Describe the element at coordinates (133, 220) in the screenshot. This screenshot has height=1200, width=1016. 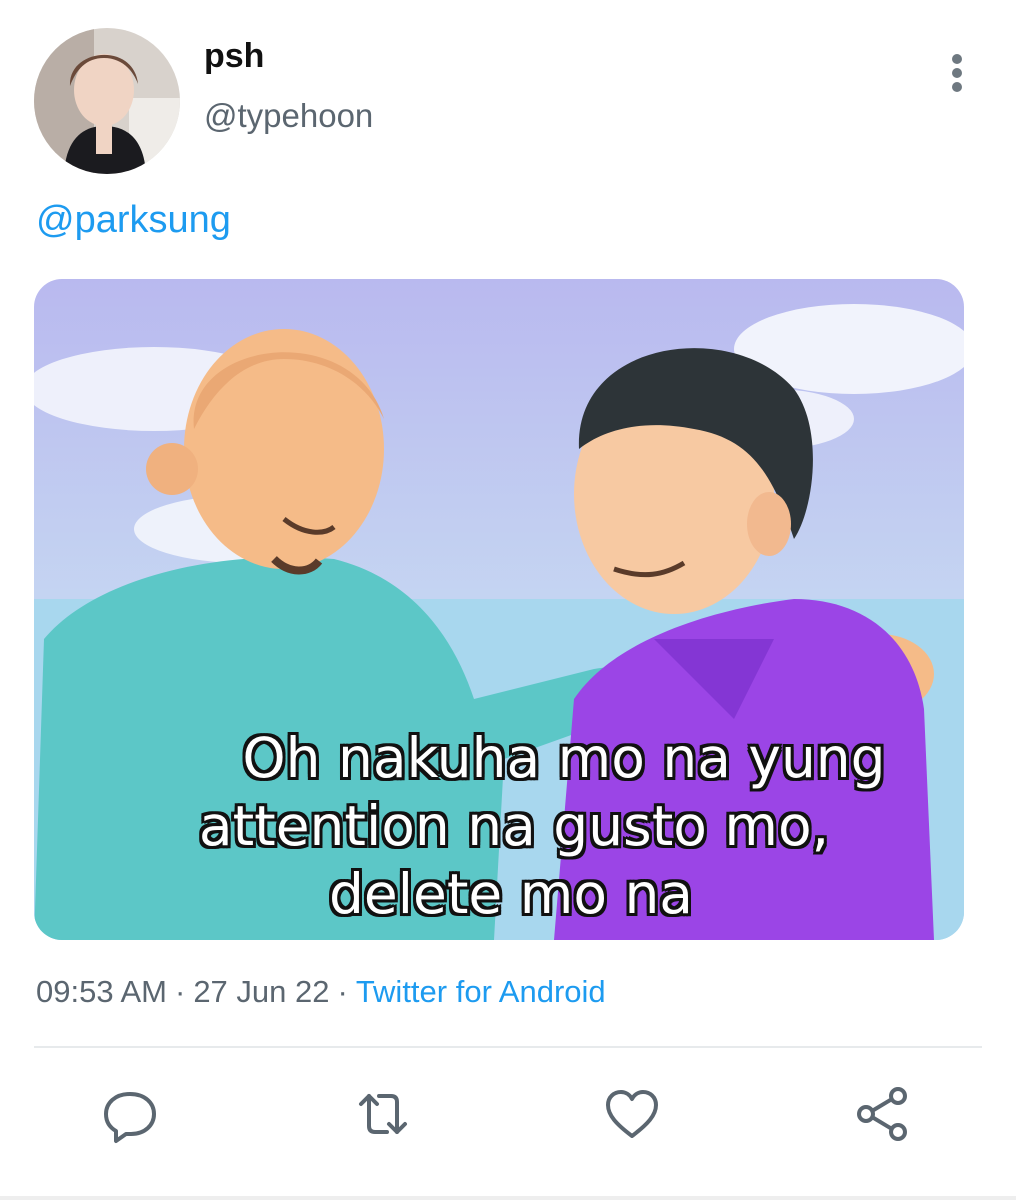
I see `mention-link: @parksung` at that location.